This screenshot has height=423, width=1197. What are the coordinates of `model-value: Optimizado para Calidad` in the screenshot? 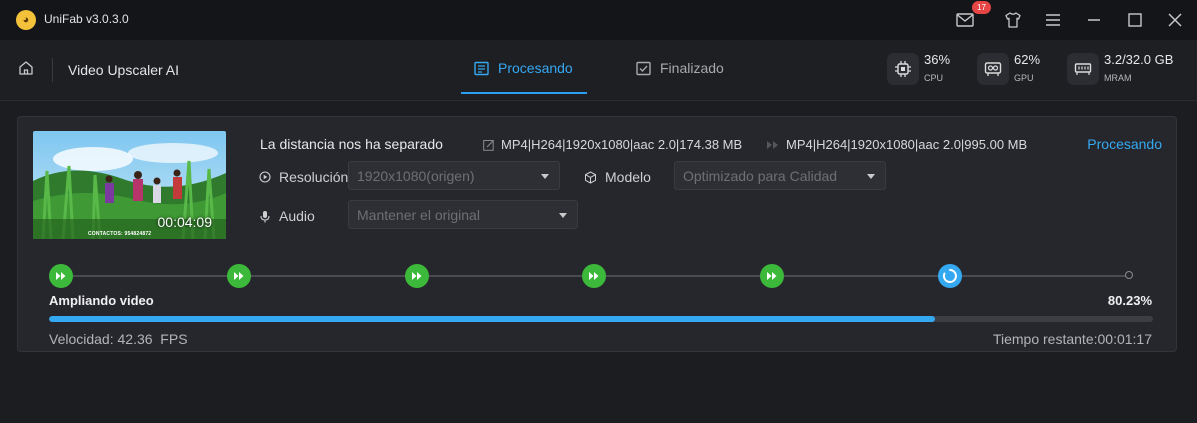 It's located at (760, 175).